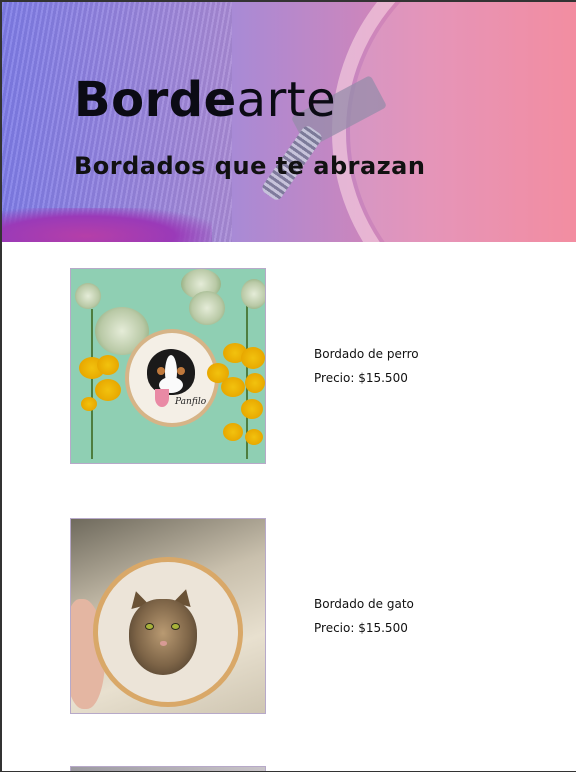 This screenshot has width=576, height=772. I want to click on product-image-cat, so click(168, 616).